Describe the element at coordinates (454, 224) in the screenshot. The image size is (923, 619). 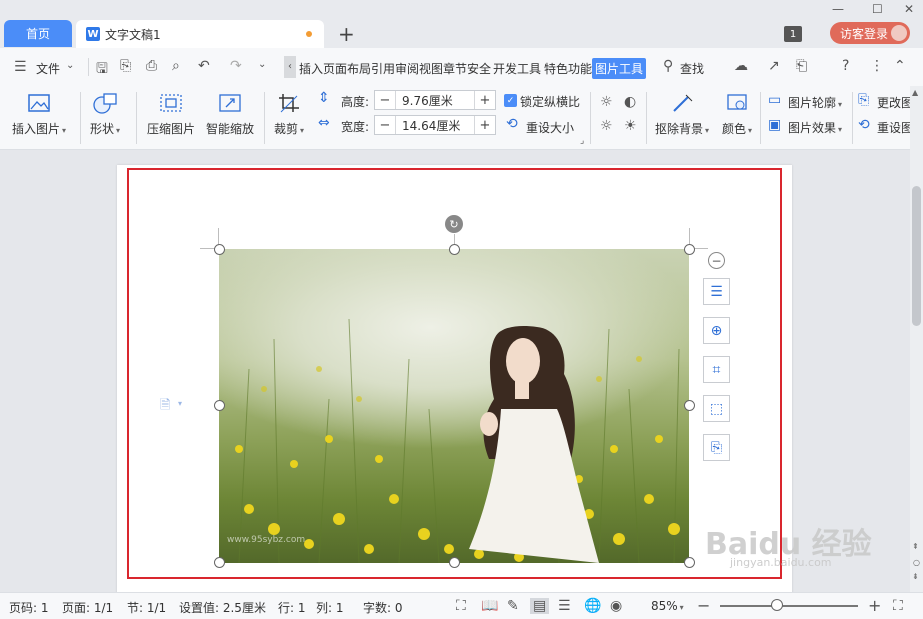
I see `rotate-handle-icon: ↻` at that location.